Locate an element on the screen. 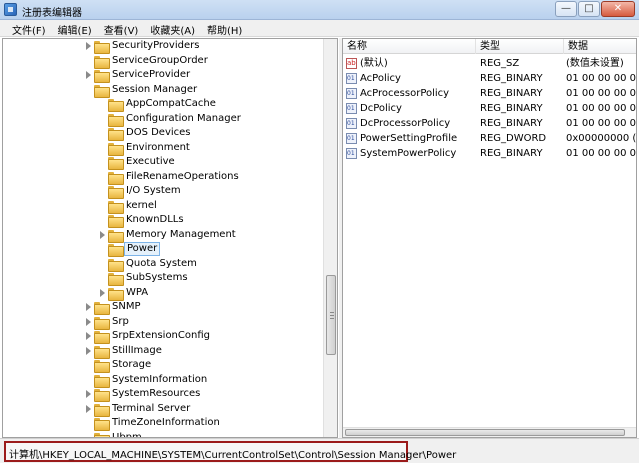  list-horizontal-scrollbar is located at coordinates (489, 432).